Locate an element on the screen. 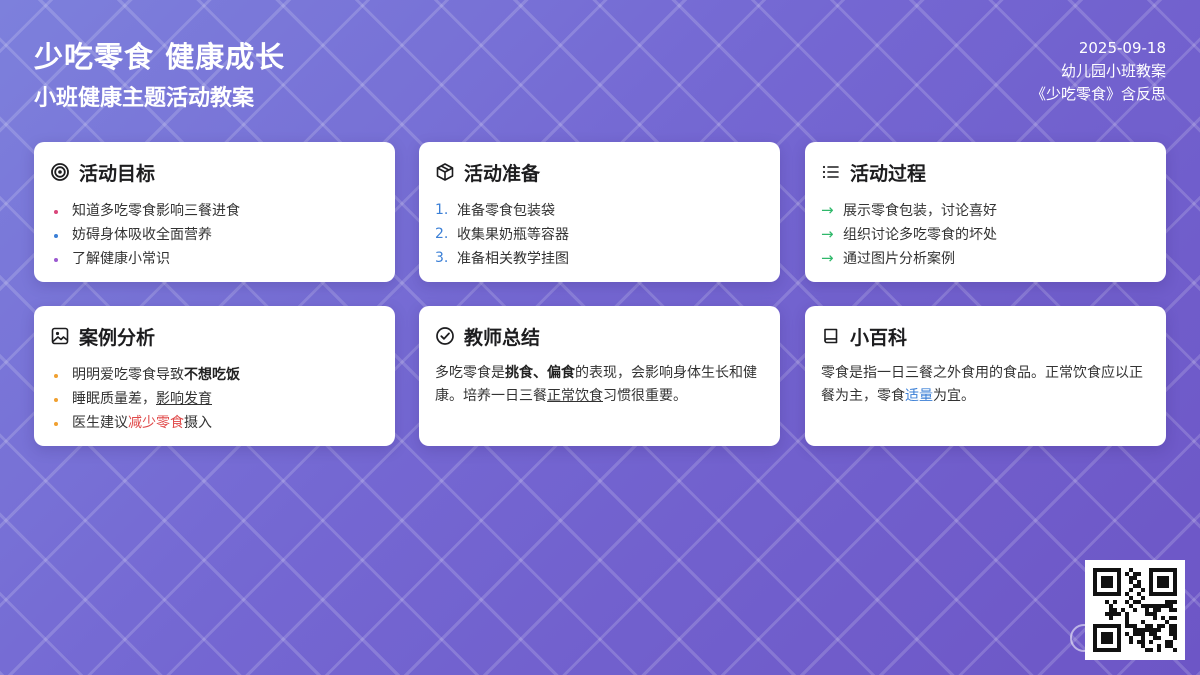 The height and width of the screenshot is (675, 1200). box-icon is located at coordinates (445, 172).